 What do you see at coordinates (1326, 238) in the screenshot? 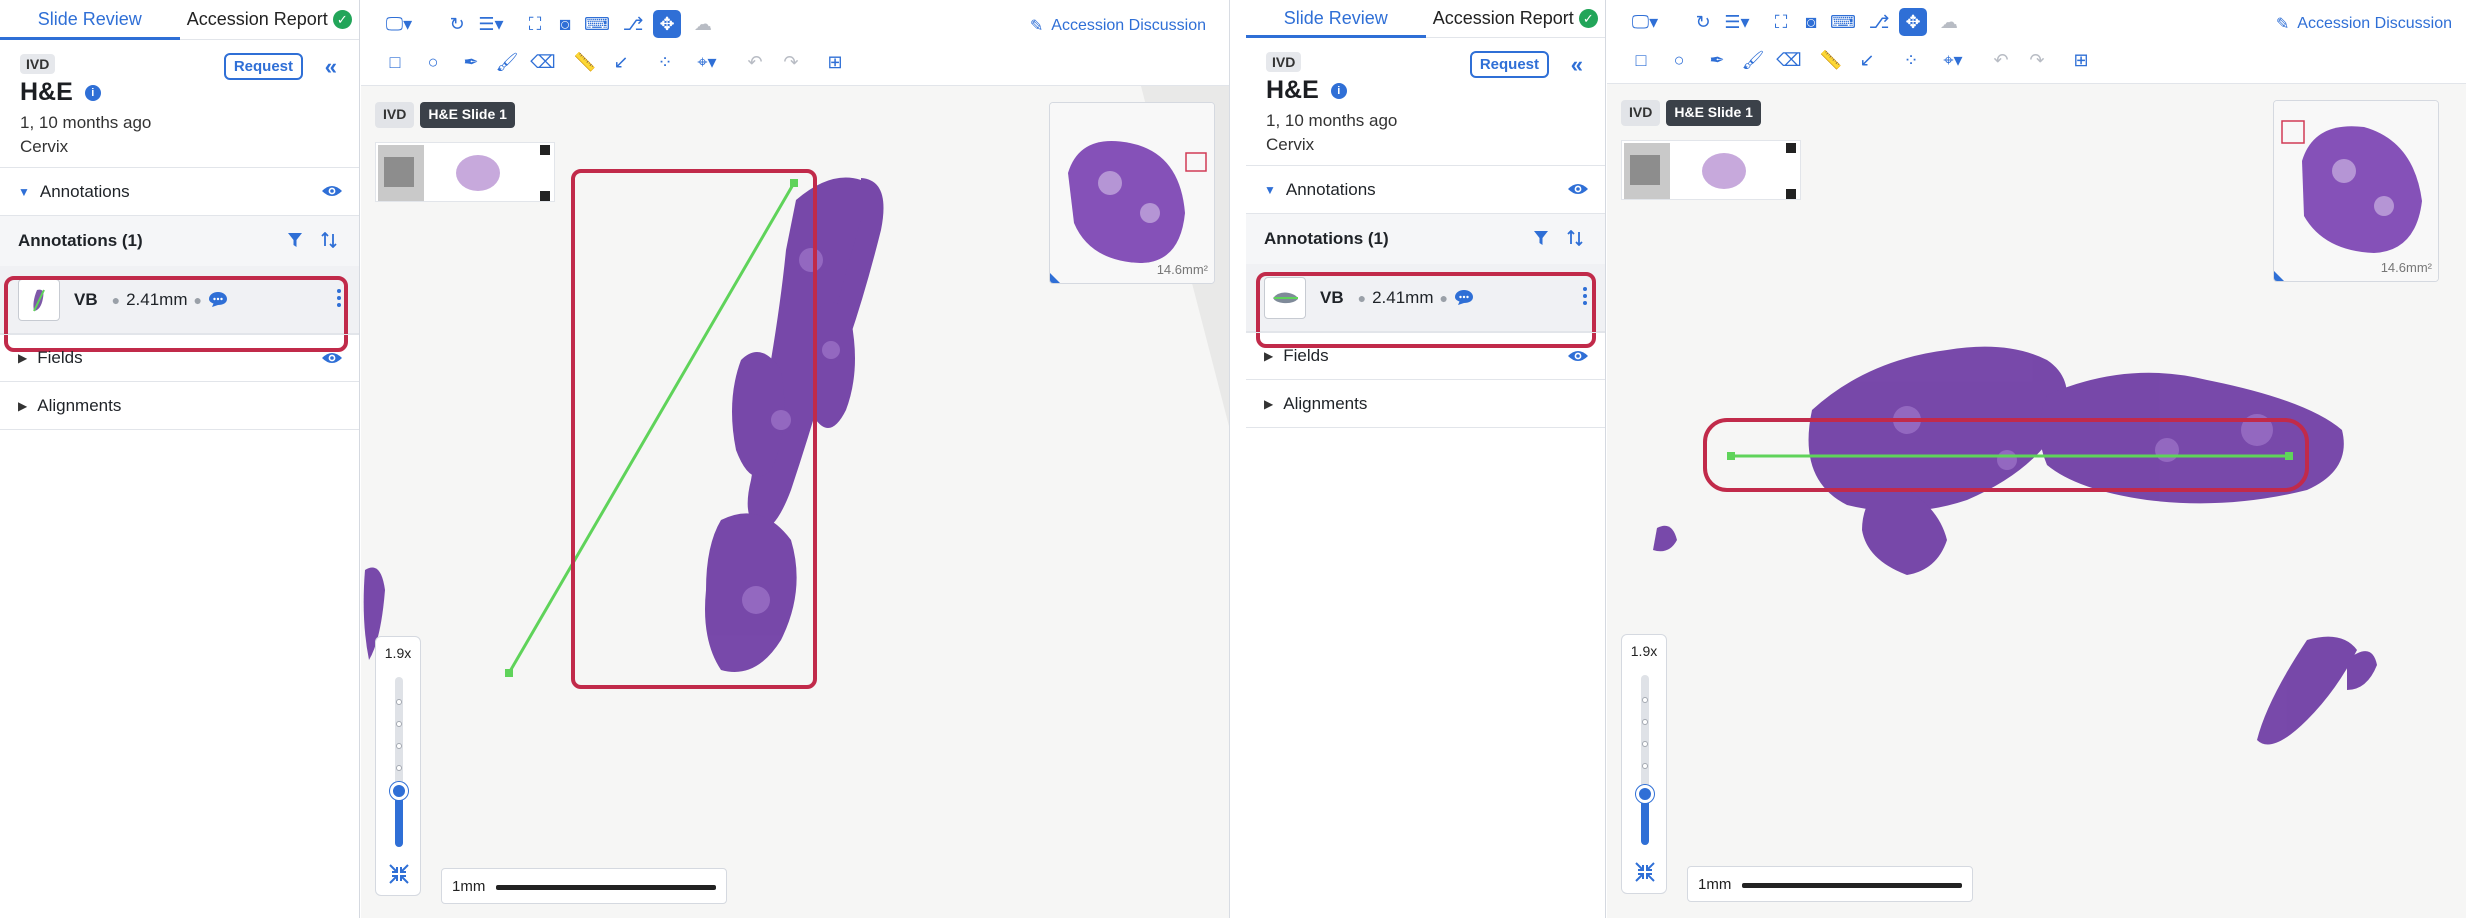
I see `annotations-count: Annotations (1)` at bounding box center [1326, 238].